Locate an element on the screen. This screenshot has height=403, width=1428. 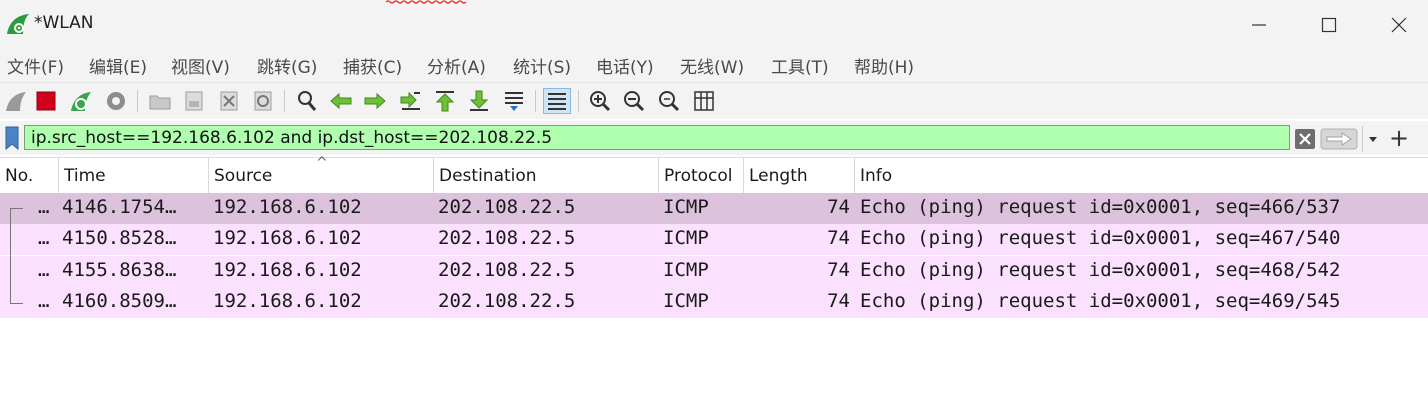
start-capture-icon is located at coordinates (16, 101).